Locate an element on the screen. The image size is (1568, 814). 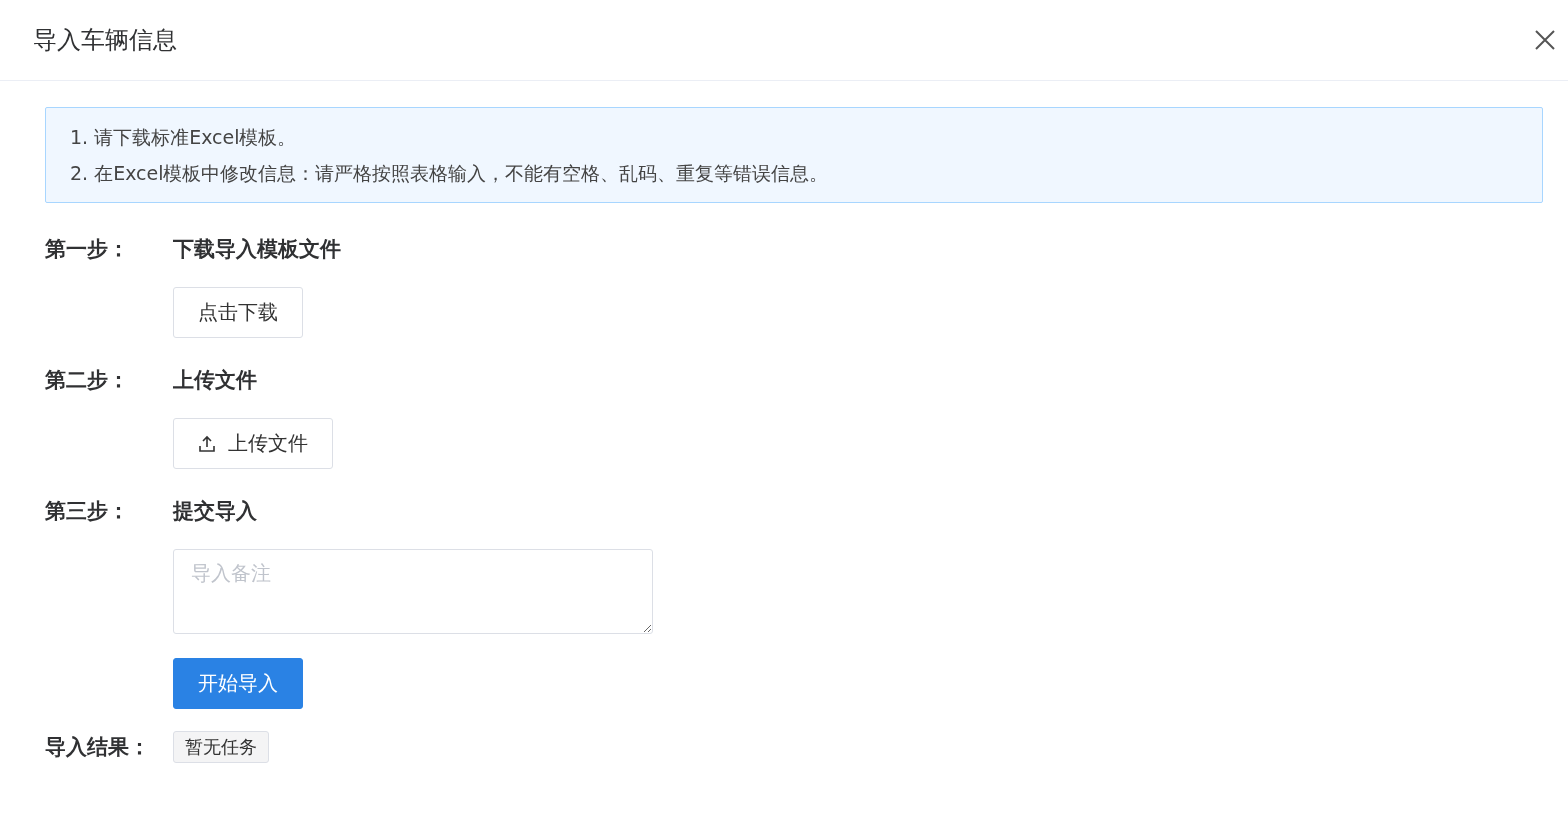
step-label: 第一步： is located at coordinates (87, 249).